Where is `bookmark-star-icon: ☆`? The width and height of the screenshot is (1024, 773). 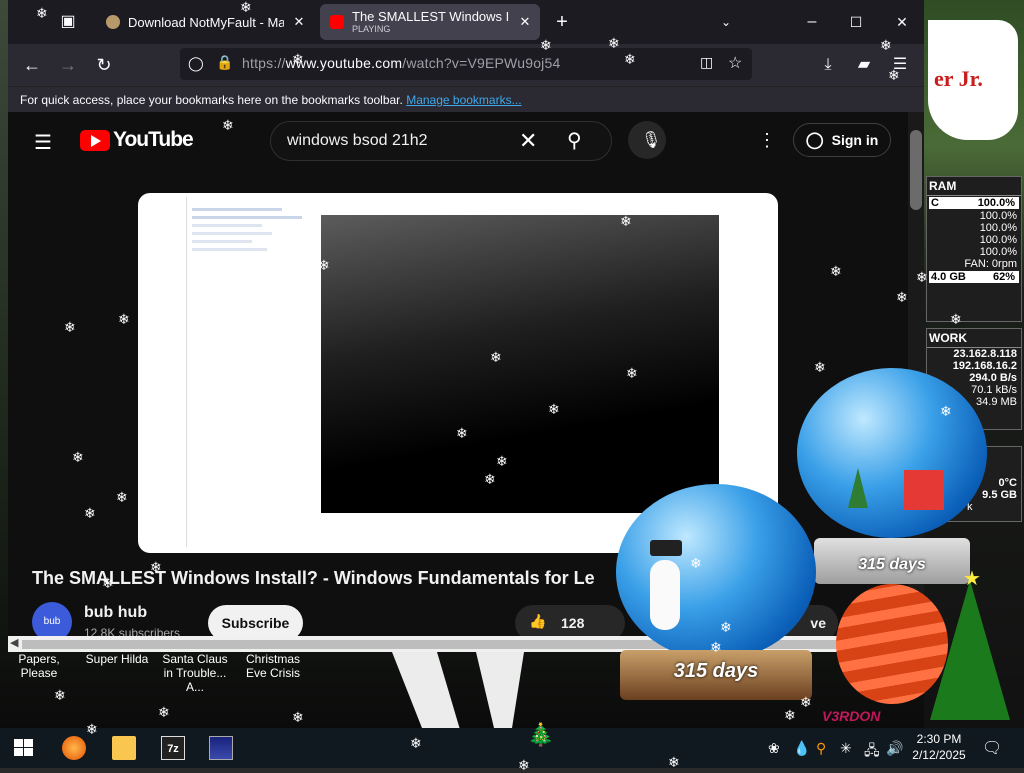 bookmark-star-icon: ☆ is located at coordinates (735, 63).